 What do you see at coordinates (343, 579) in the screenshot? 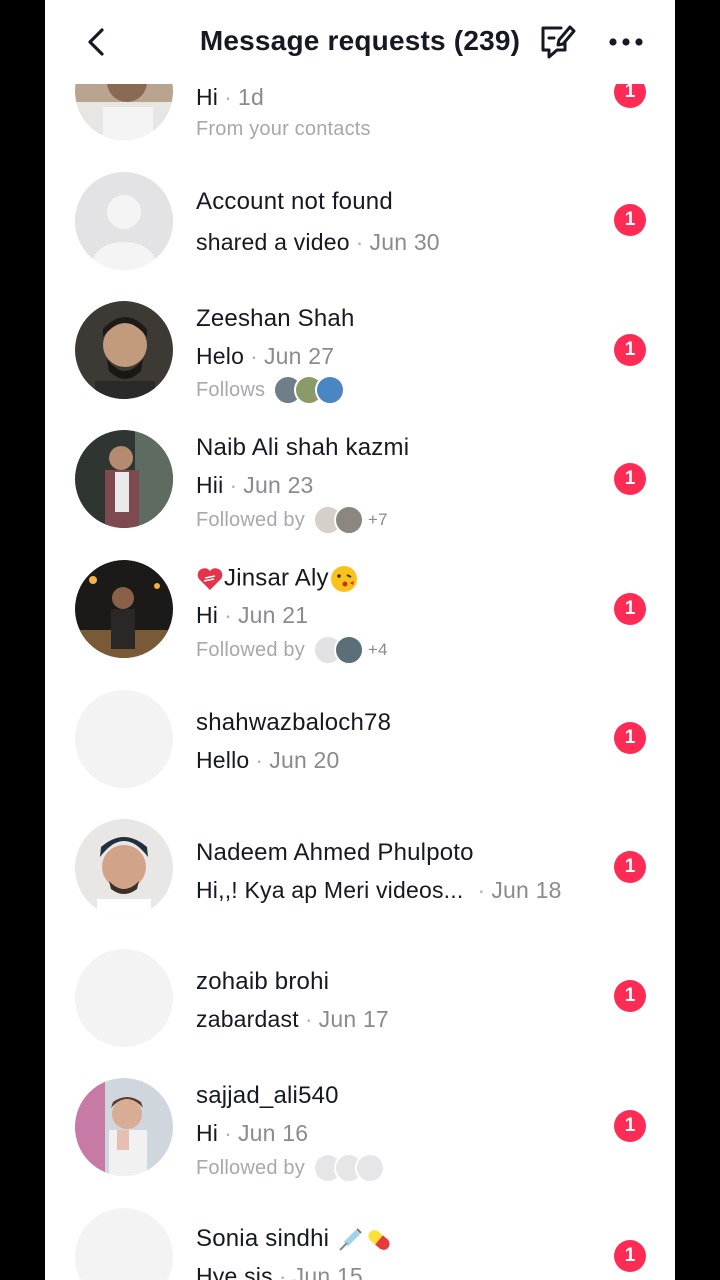
I see `kissing-face-emoji-icon` at bounding box center [343, 579].